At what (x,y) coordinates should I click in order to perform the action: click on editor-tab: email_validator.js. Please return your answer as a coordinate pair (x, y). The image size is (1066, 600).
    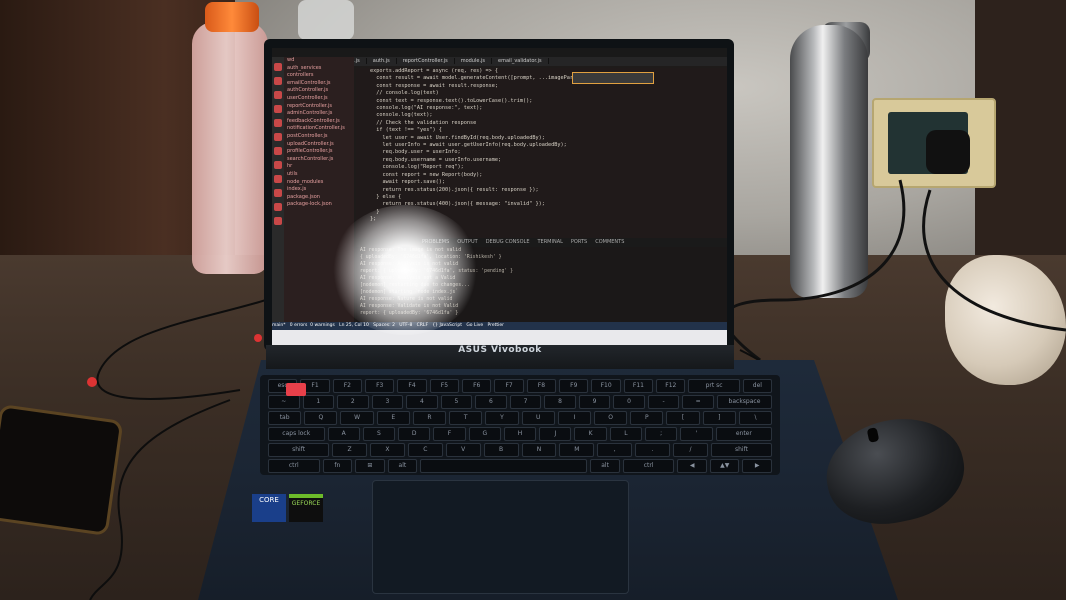
    Looking at the image, I should click on (520, 61).